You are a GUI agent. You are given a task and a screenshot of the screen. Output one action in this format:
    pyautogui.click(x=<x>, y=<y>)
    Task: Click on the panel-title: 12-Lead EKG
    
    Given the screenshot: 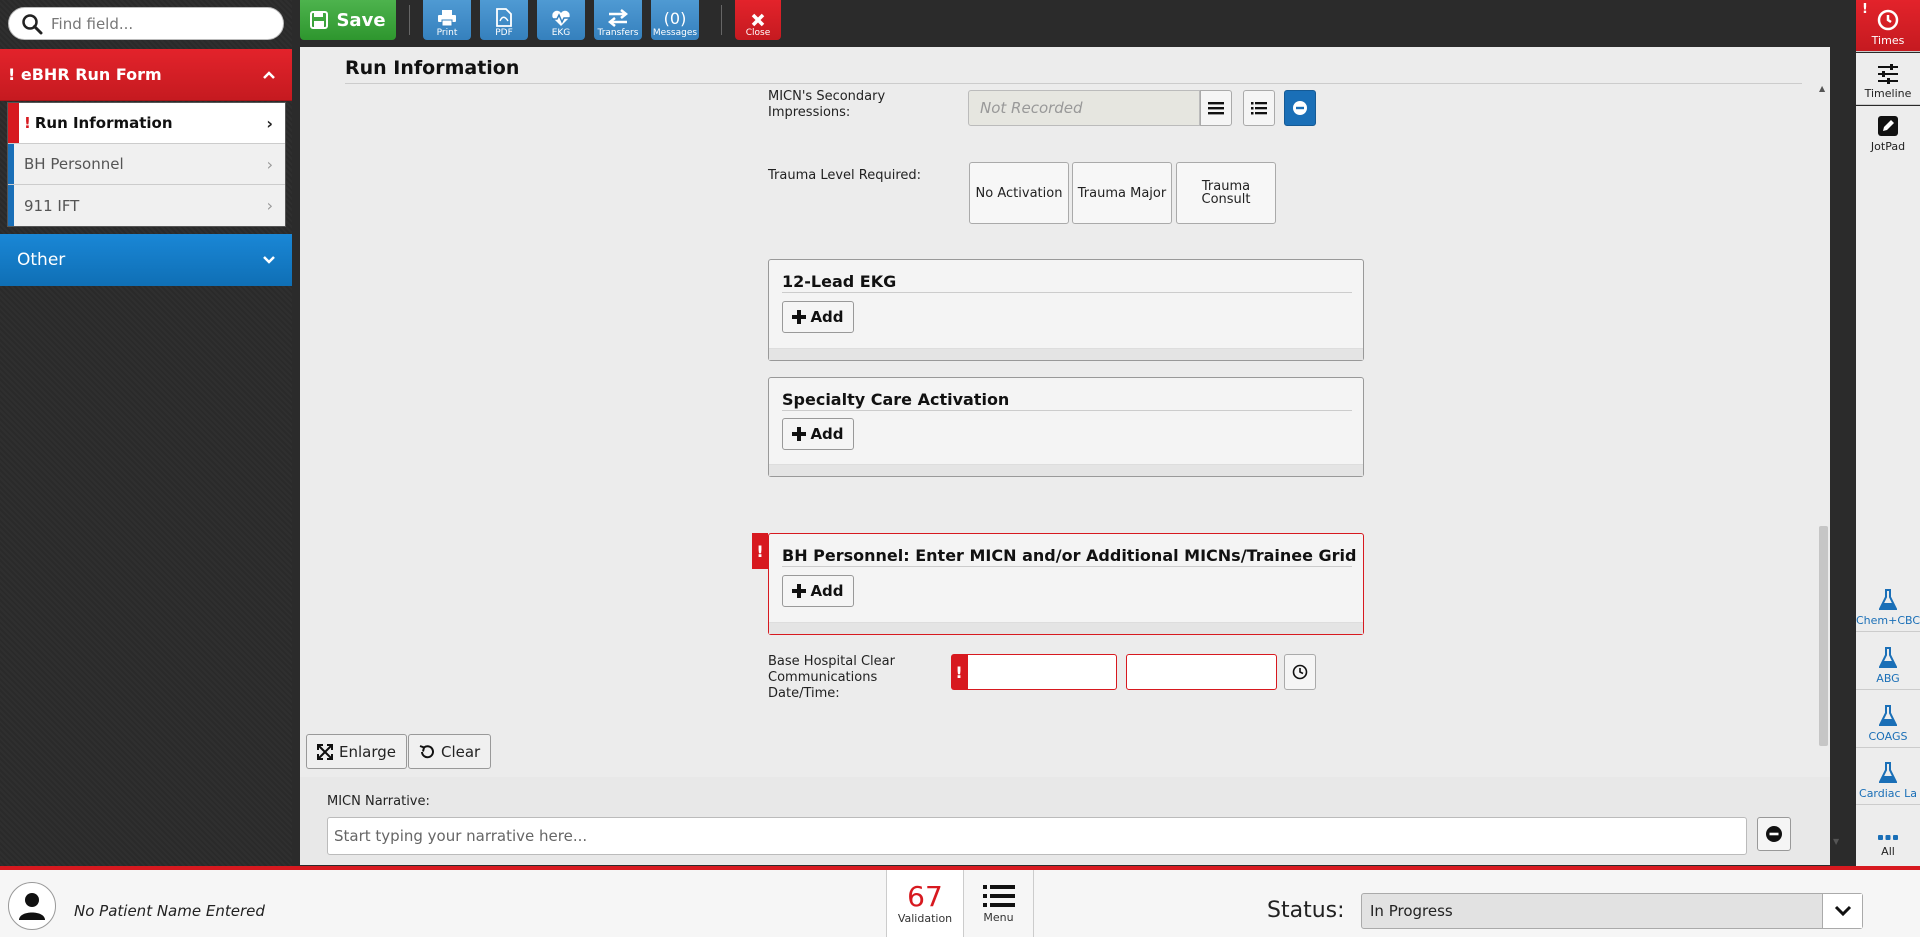 What is the action you would take?
    pyautogui.click(x=839, y=281)
    